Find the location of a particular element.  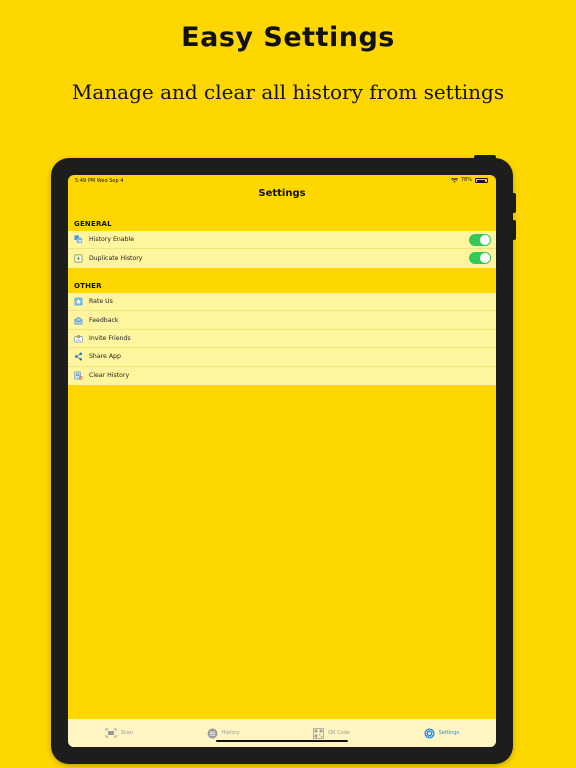

general-group: History Enable Duplicate History is located at coordinates (282, 249).